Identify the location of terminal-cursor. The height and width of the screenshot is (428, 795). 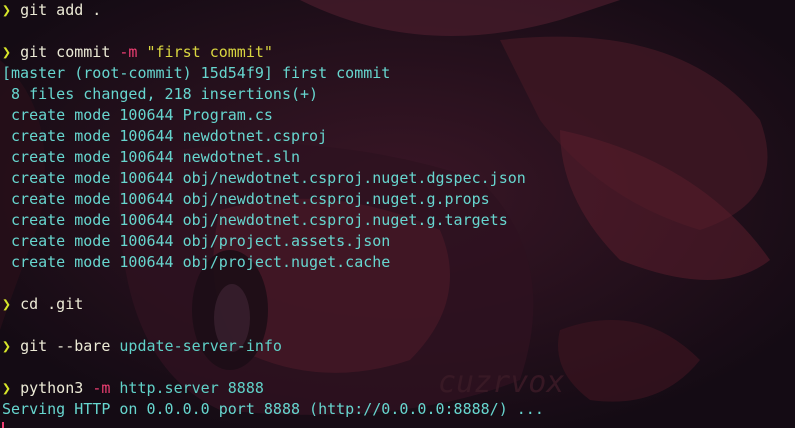
(3, 425).